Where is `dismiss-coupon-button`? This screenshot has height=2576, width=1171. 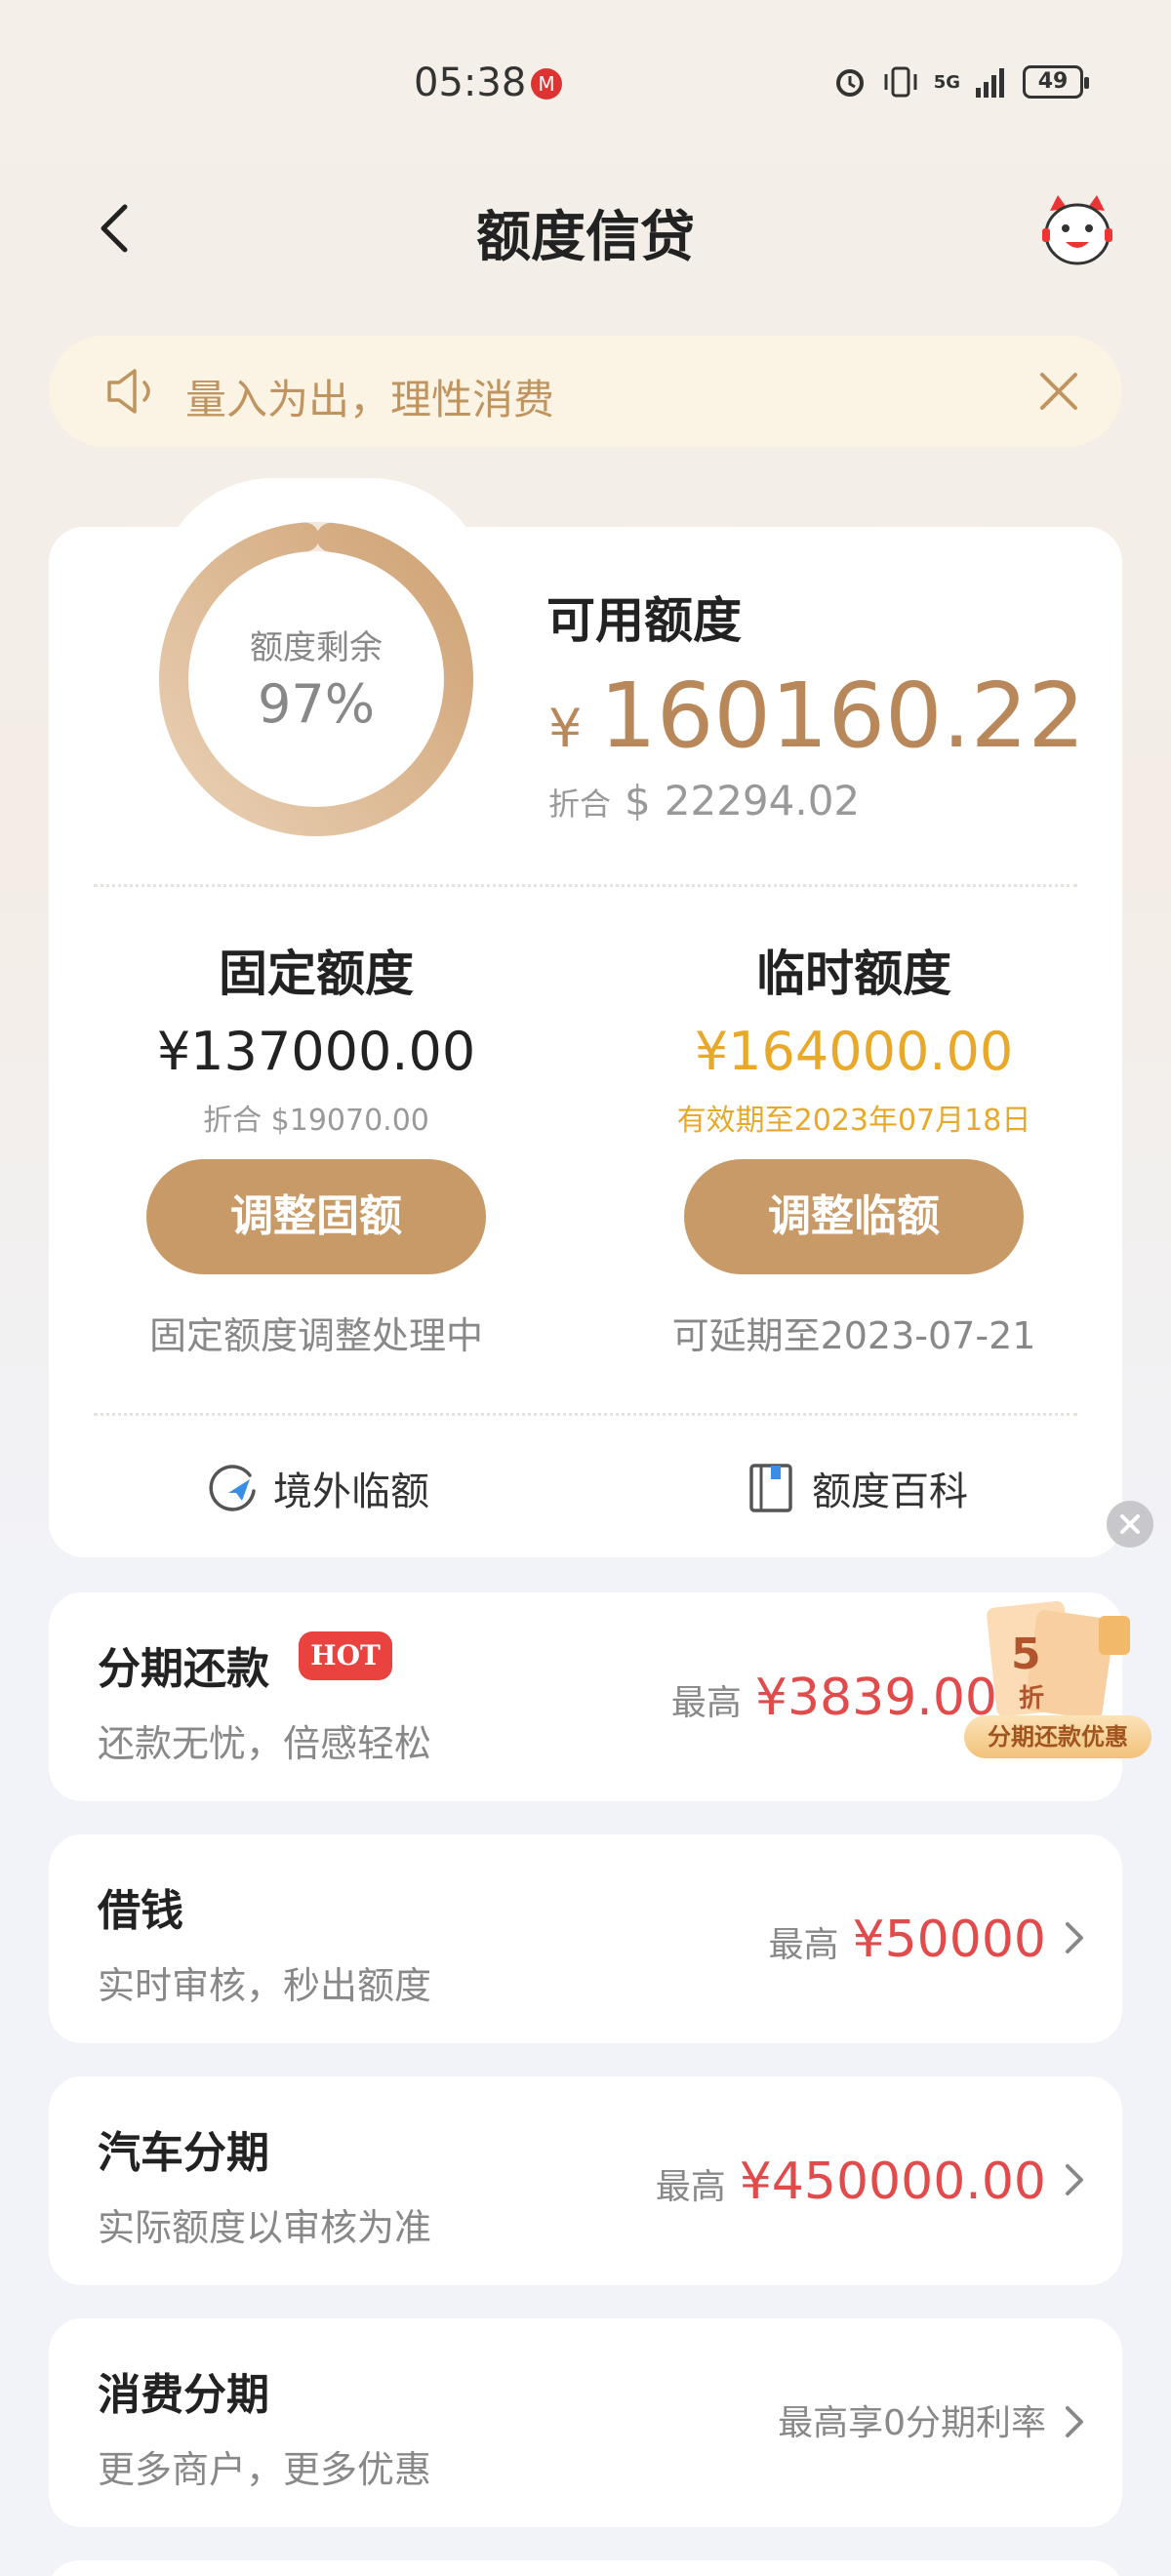
dismiss-coupon-button is located at coordinates (1130, 1524).